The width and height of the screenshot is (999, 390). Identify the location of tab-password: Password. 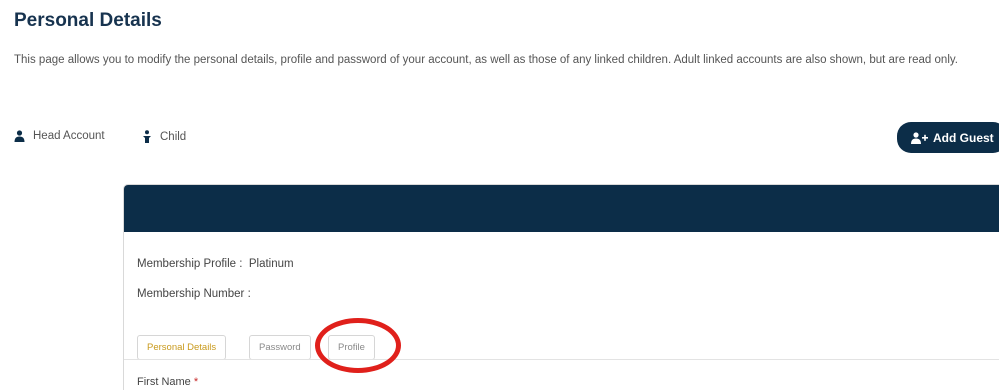
(280, 347).